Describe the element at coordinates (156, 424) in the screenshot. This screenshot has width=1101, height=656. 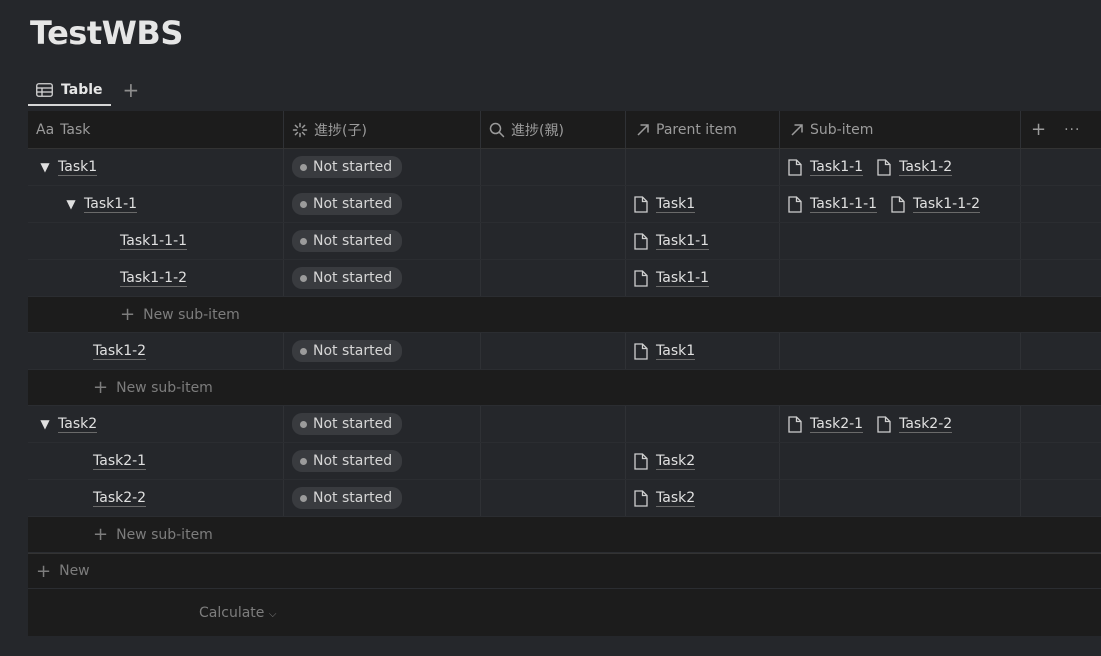
I see `task-cell: ▼ Task2` at that location.